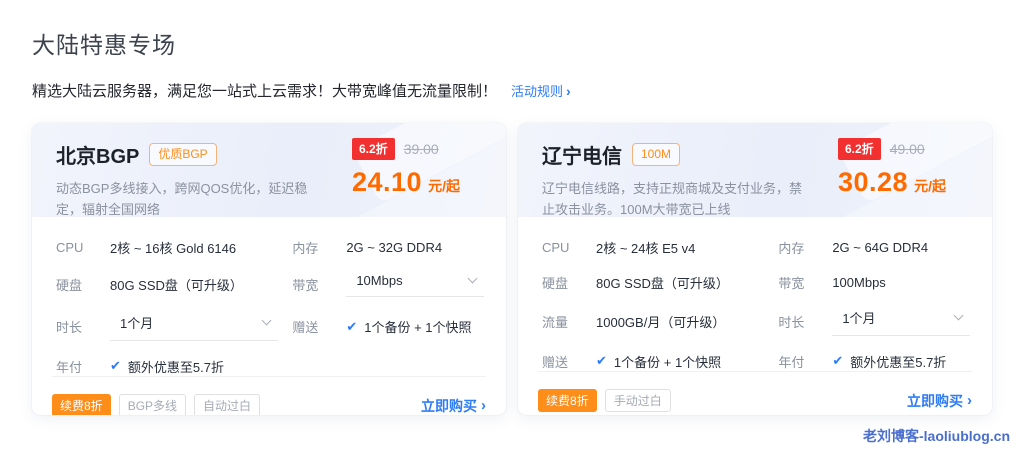 The height and width of the screenshot is (454, 1024). What do you see at coordinates (880, 247) in the screenshot?
I see `spec-value: 2G ~ 64G DDR4` at bounding box center [880, 247].